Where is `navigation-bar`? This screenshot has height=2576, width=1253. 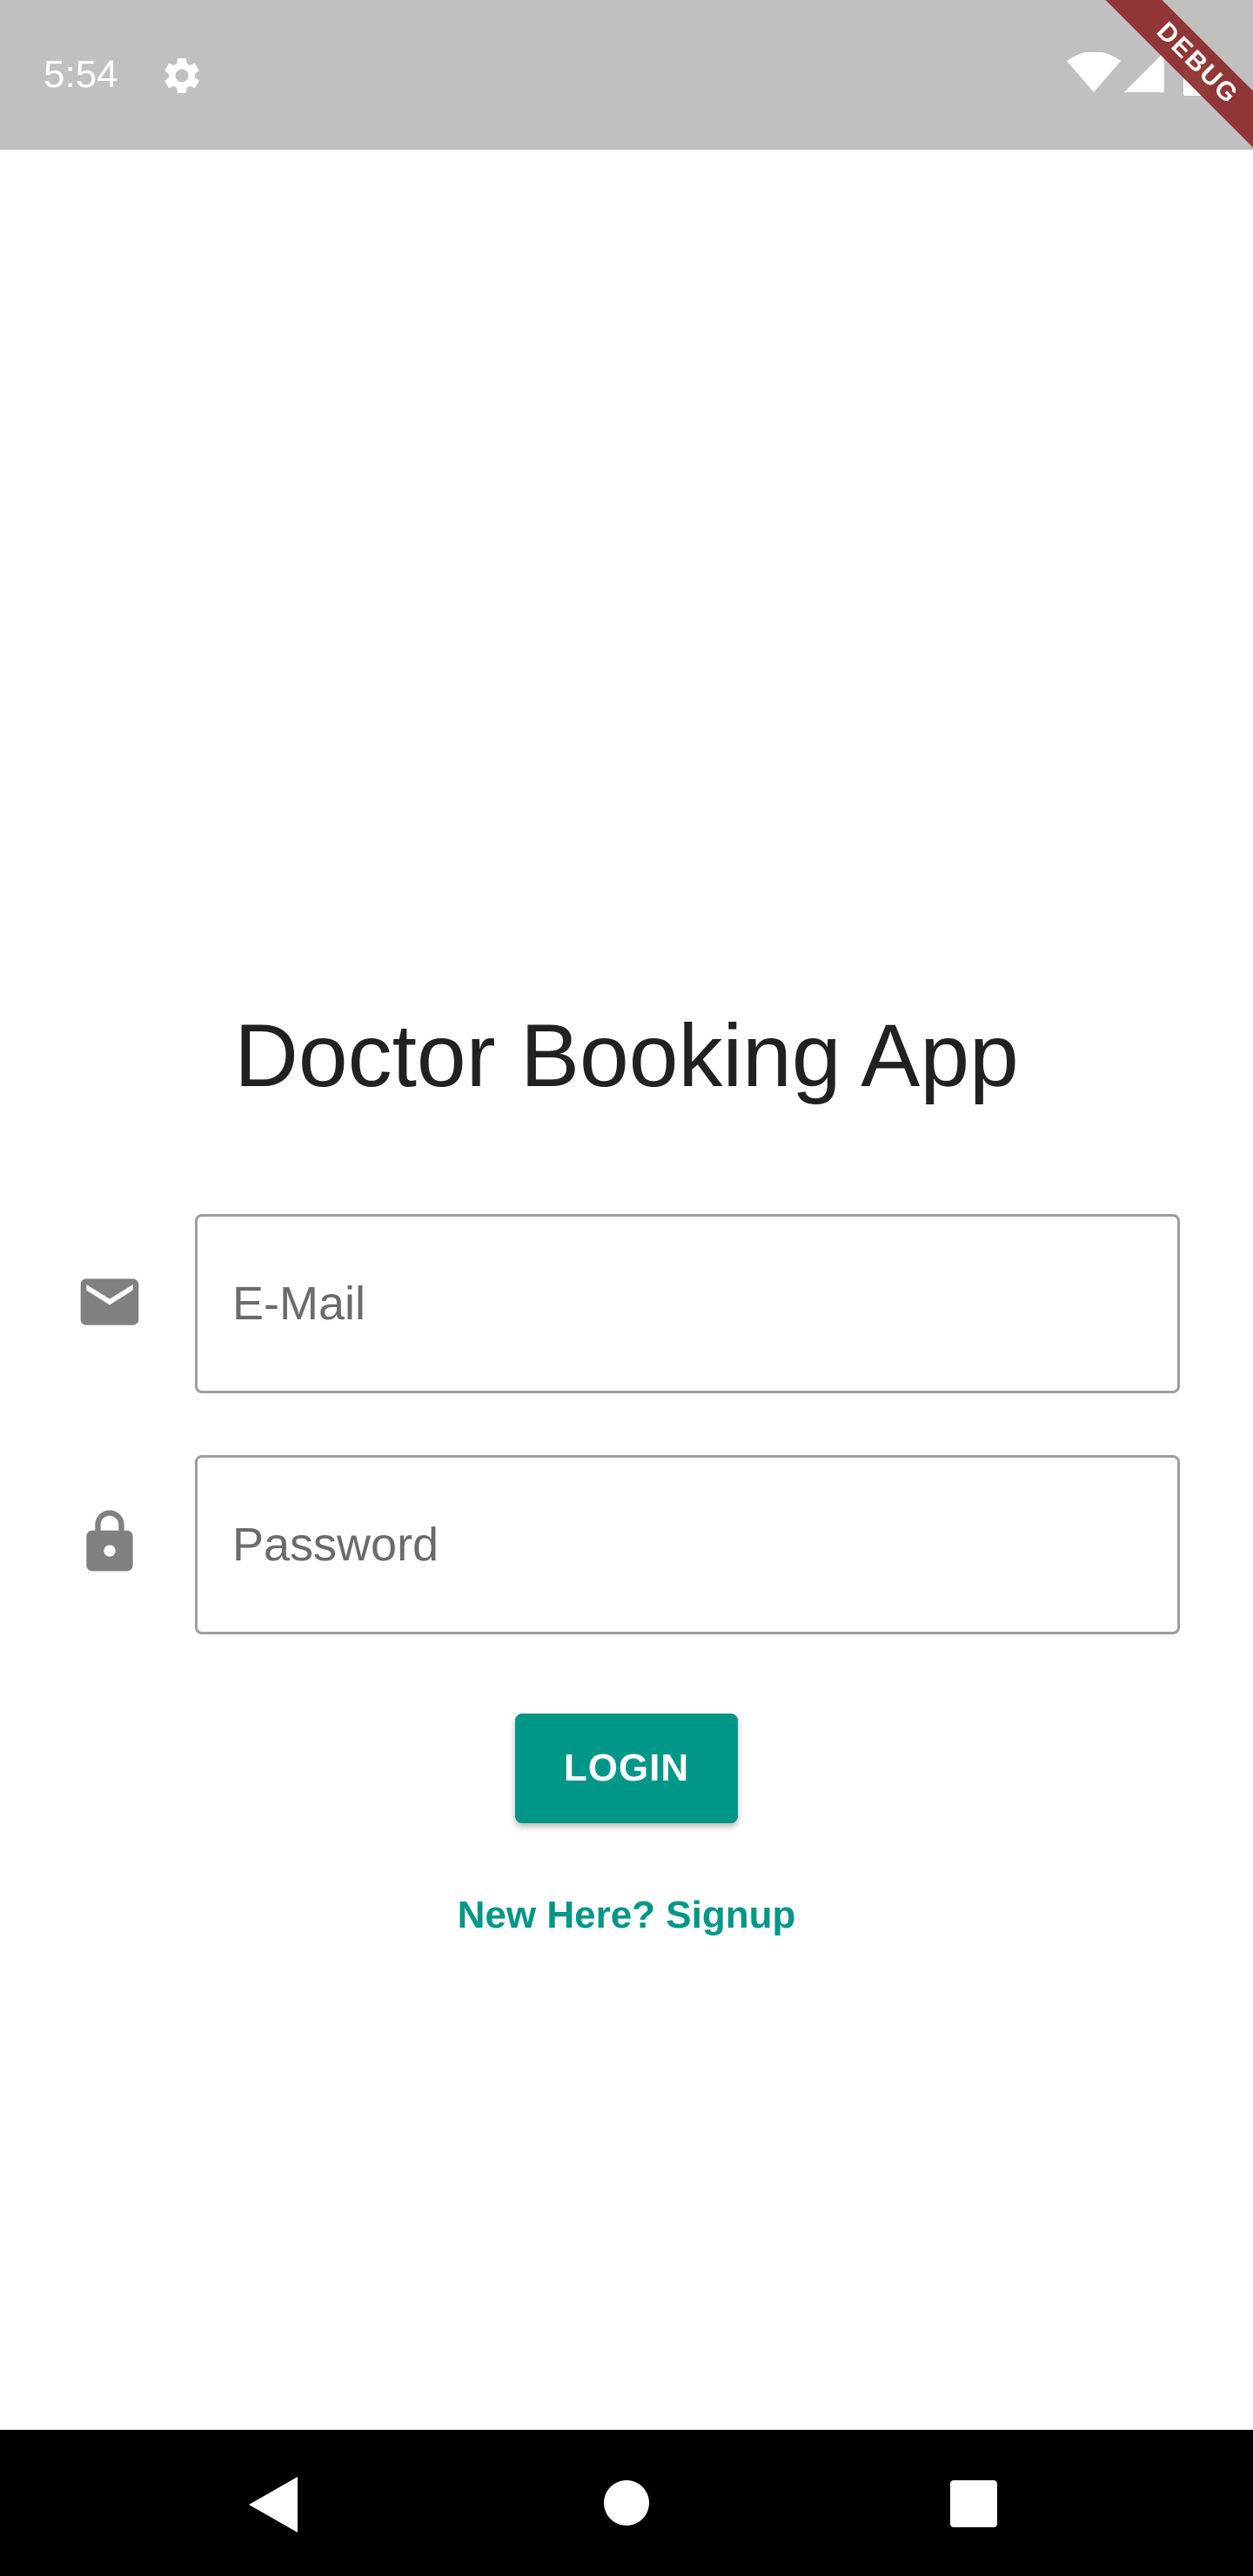 navigation-bar is located at coordinates (626, 2503).